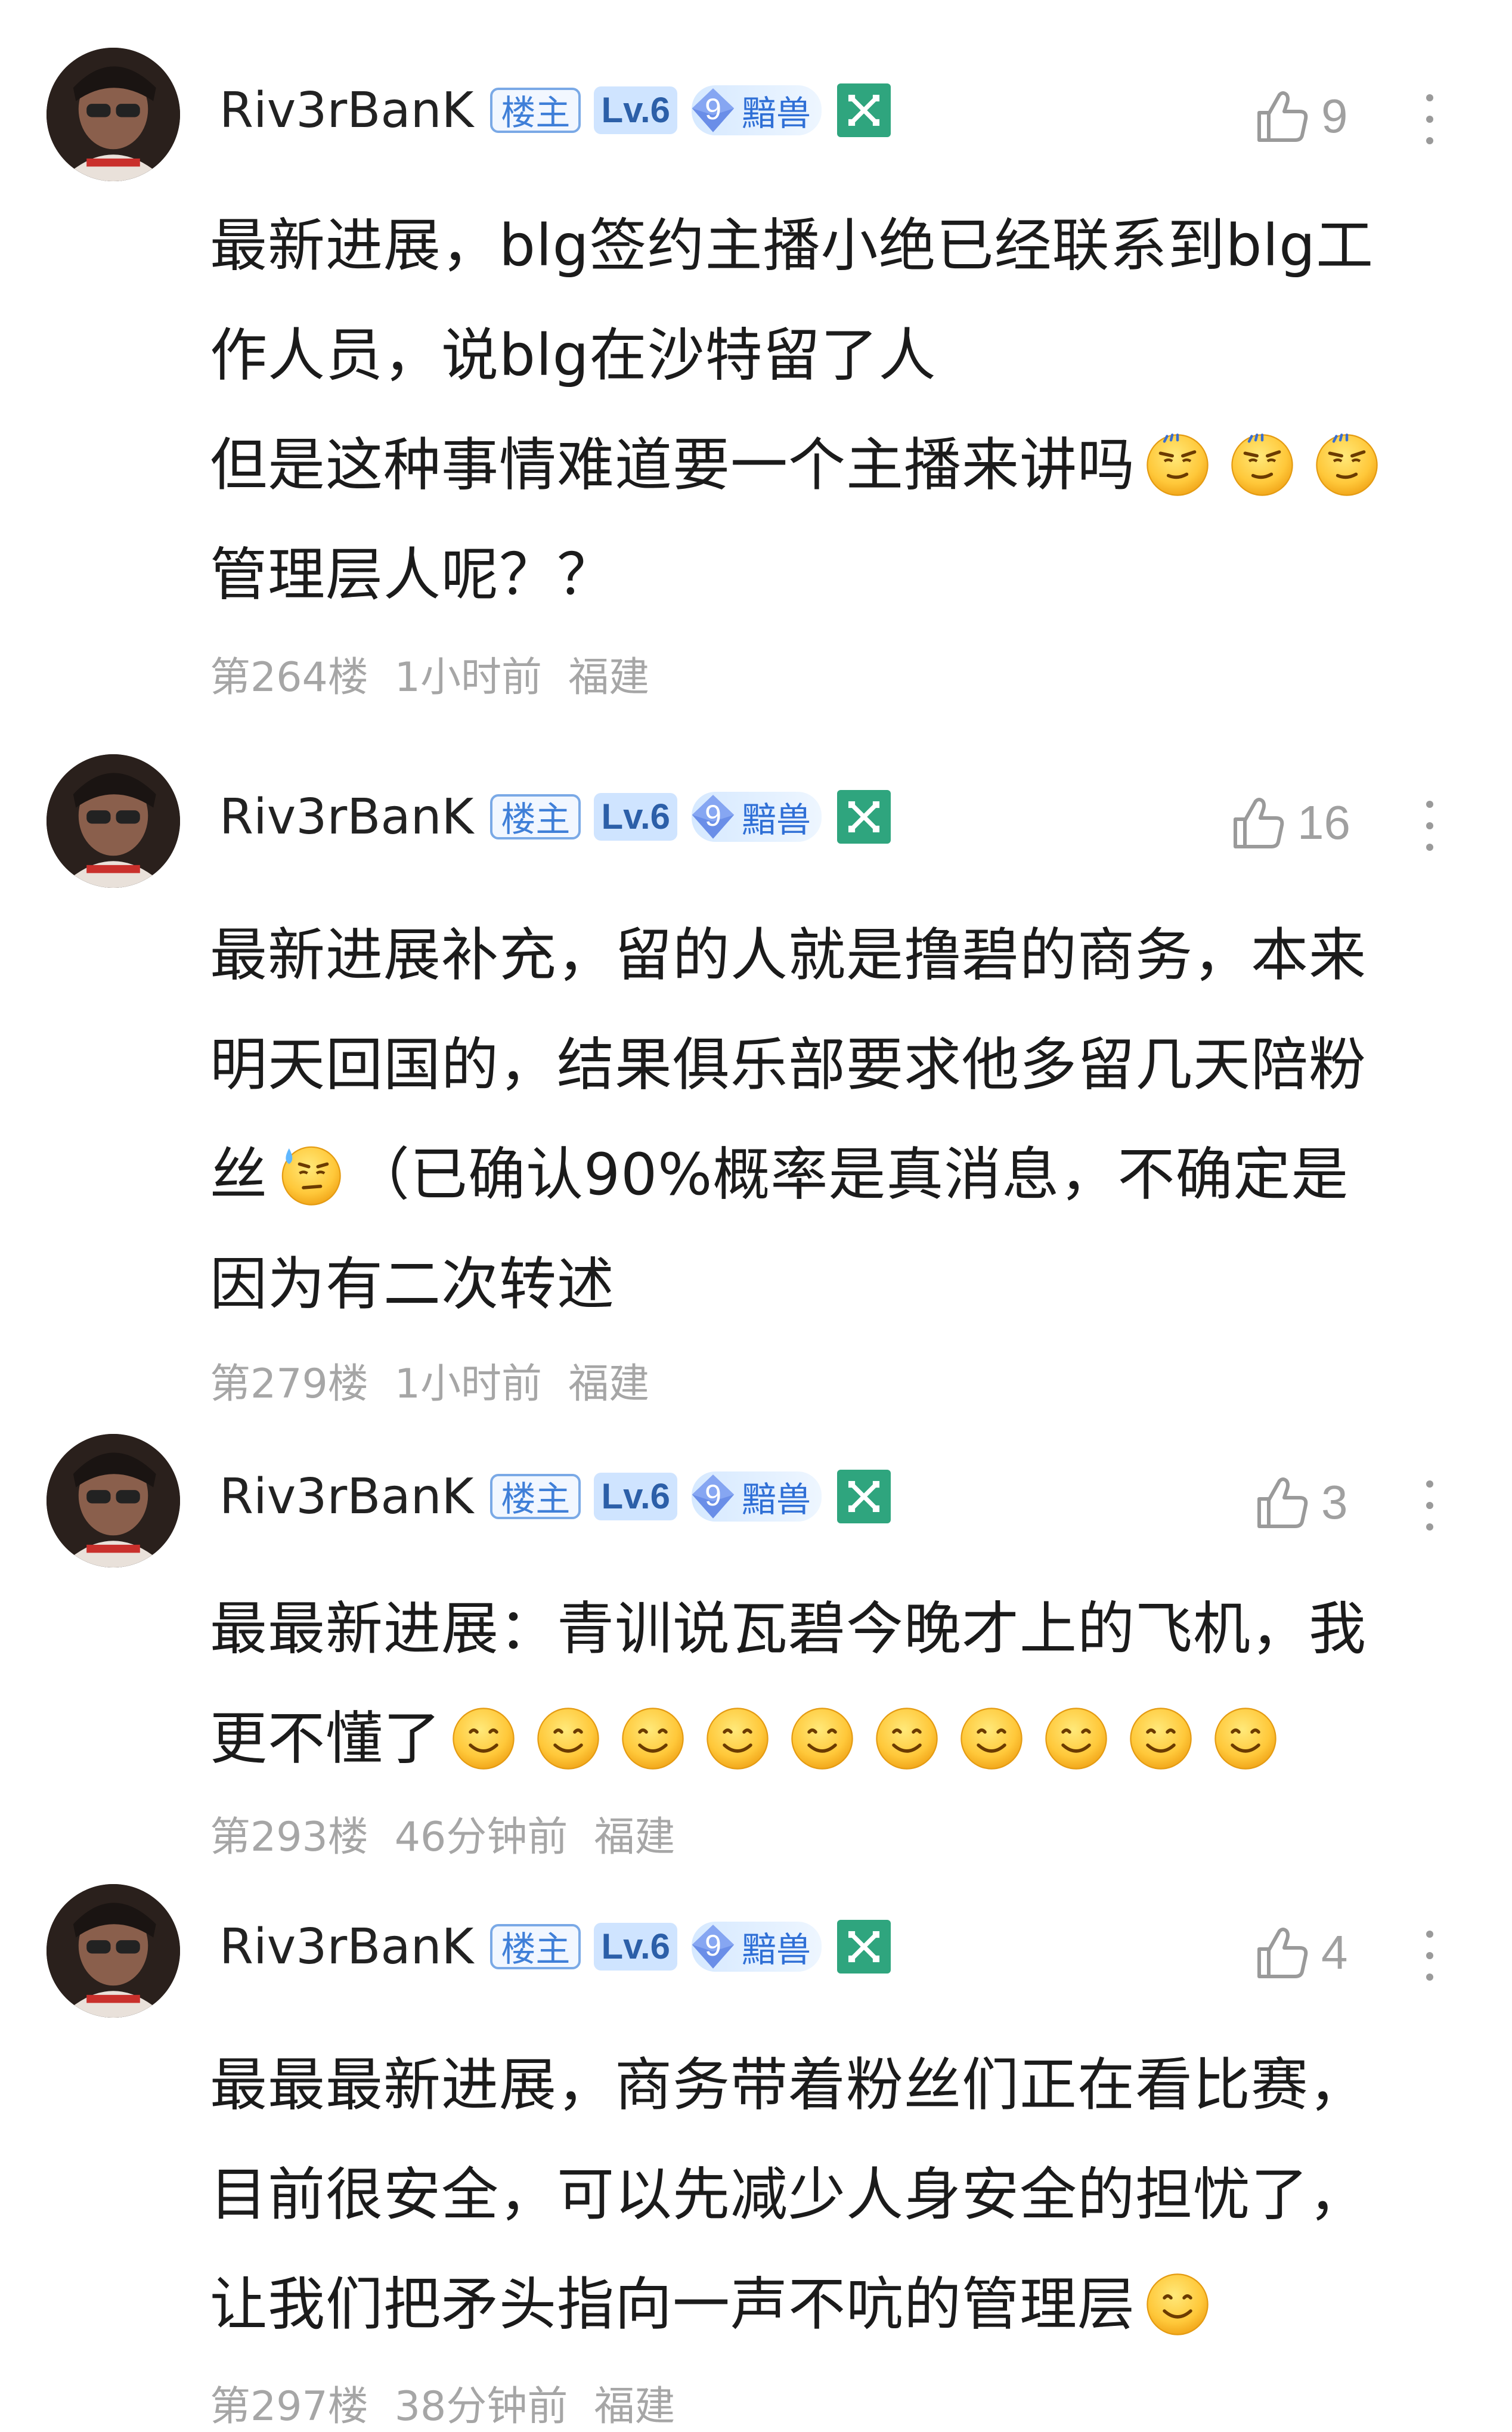  Describe the element at coordinates (788, 2085) in the screenshot. I see `content-line: 最最最新进展，商务带着粉丝们正在看比赛，` at that location.